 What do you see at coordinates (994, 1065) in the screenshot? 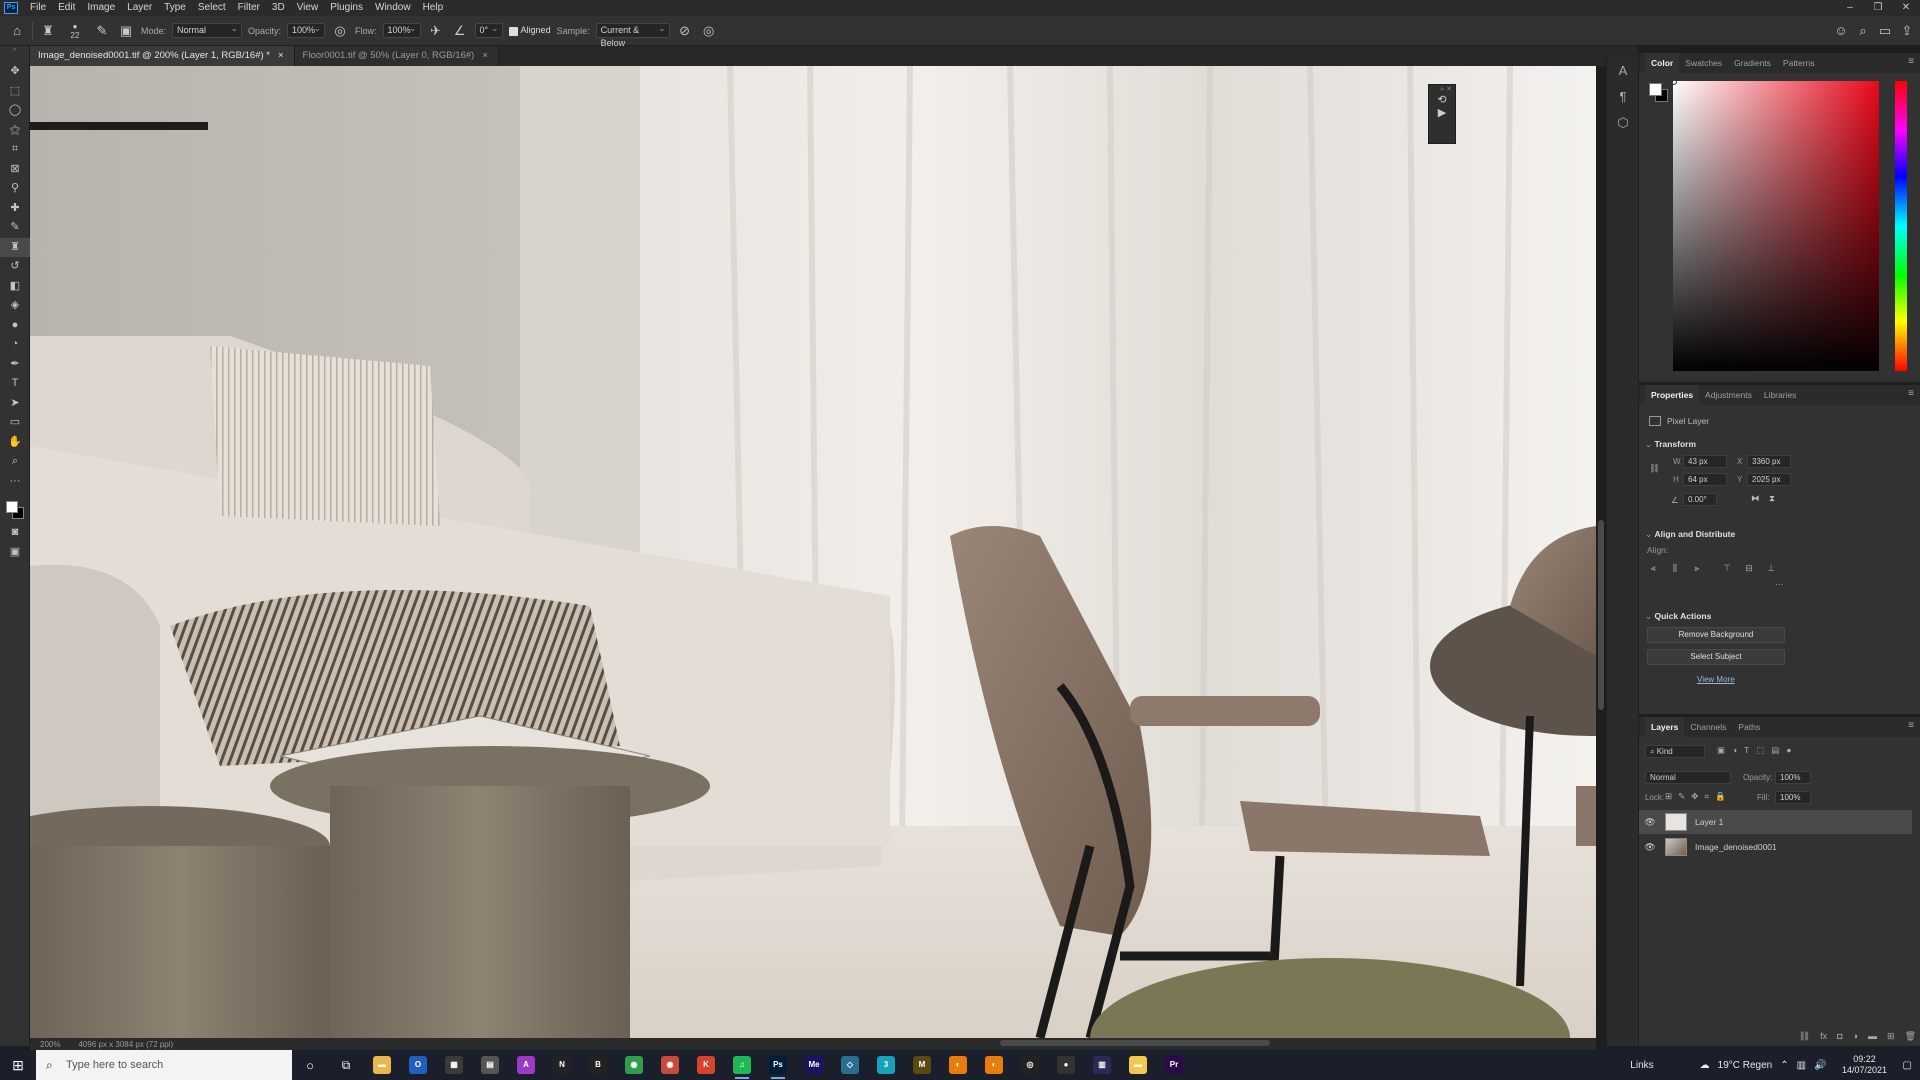
I see `taskbar-app-blender-2: ◐` at bounding box center [994, 1065].